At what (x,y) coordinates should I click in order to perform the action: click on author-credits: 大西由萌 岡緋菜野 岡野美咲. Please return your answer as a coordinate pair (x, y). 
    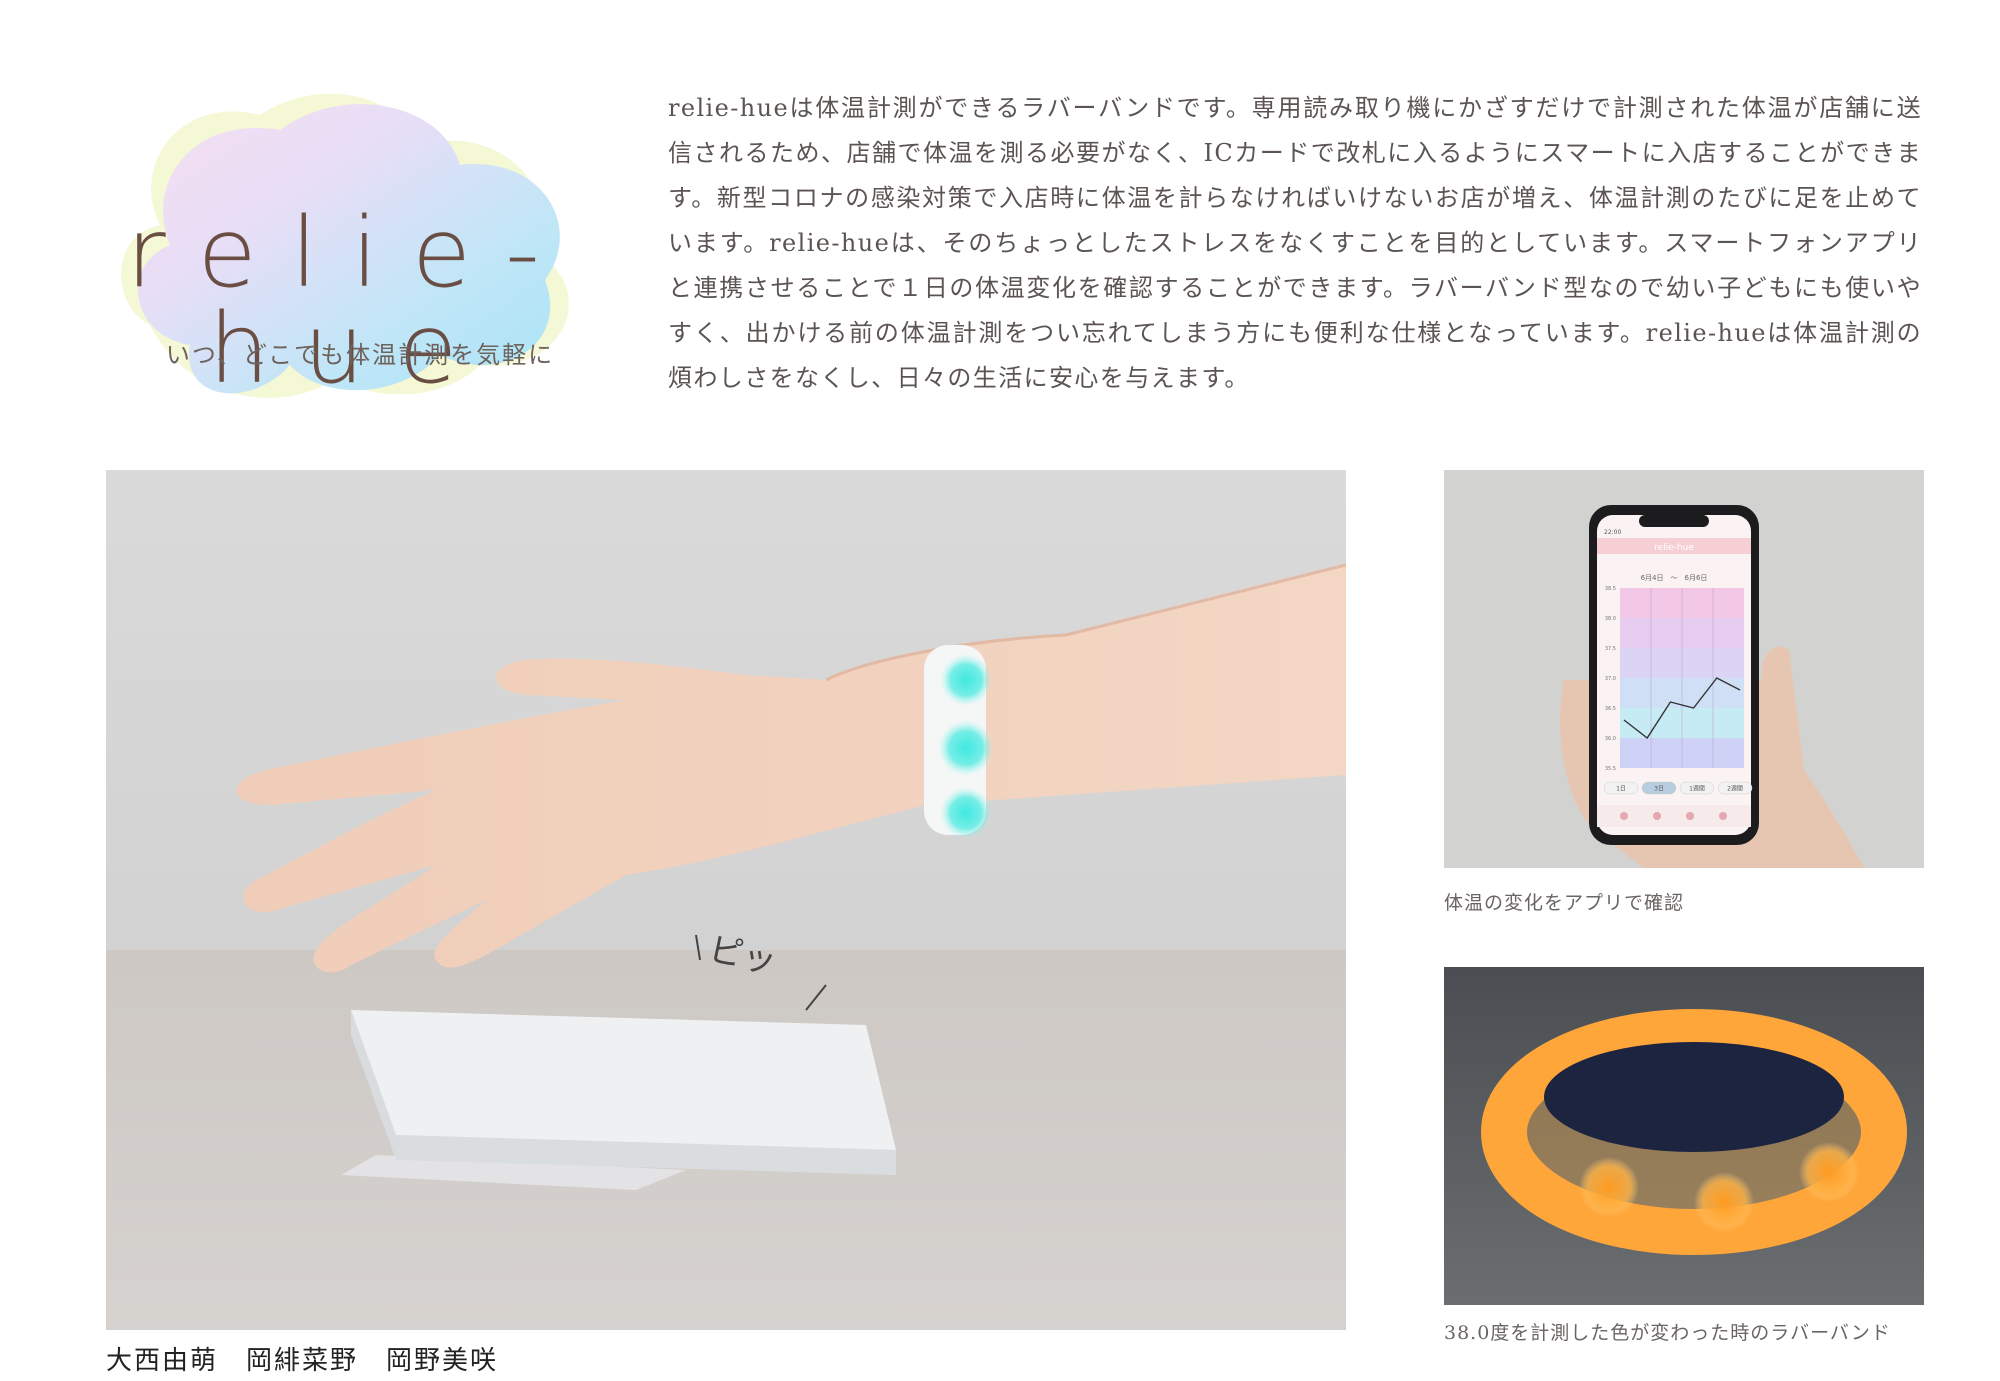
    Looking at the image, I should click on (302, 1361).